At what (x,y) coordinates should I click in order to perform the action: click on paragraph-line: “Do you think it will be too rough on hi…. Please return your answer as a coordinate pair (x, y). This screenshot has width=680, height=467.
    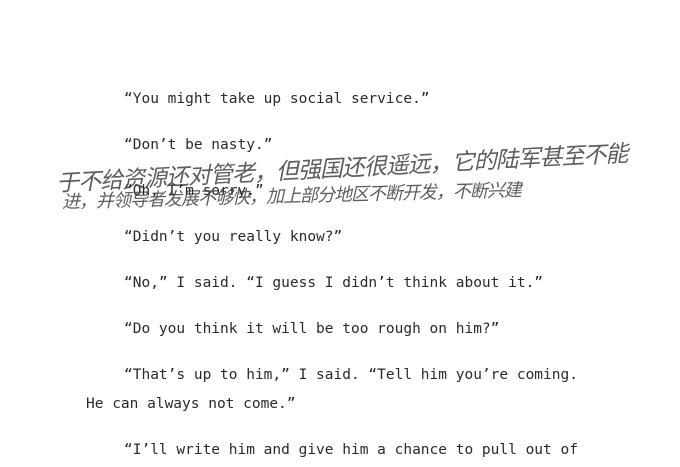
    Looking at the image, I should click on (312, 329).